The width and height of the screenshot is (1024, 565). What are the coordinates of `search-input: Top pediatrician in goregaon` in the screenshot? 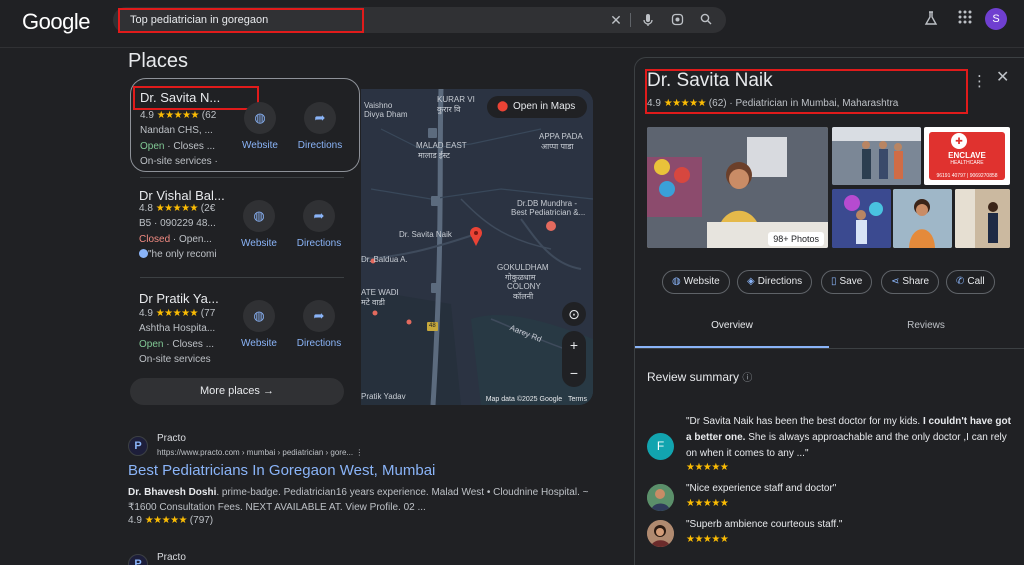 It's located at (241, 20).